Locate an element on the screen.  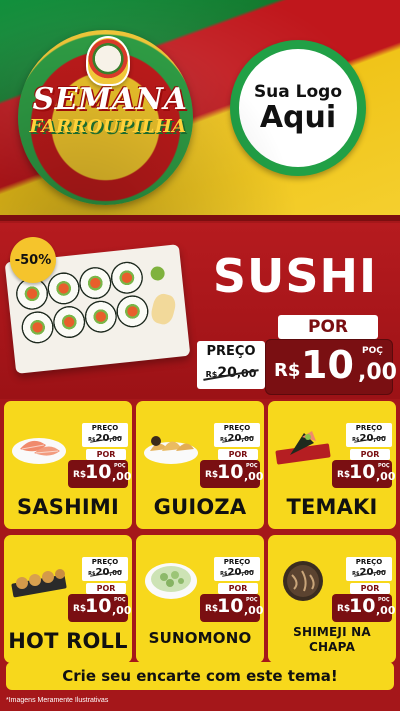
product-name: SUNOMONO is located at coordinates (200, 638).